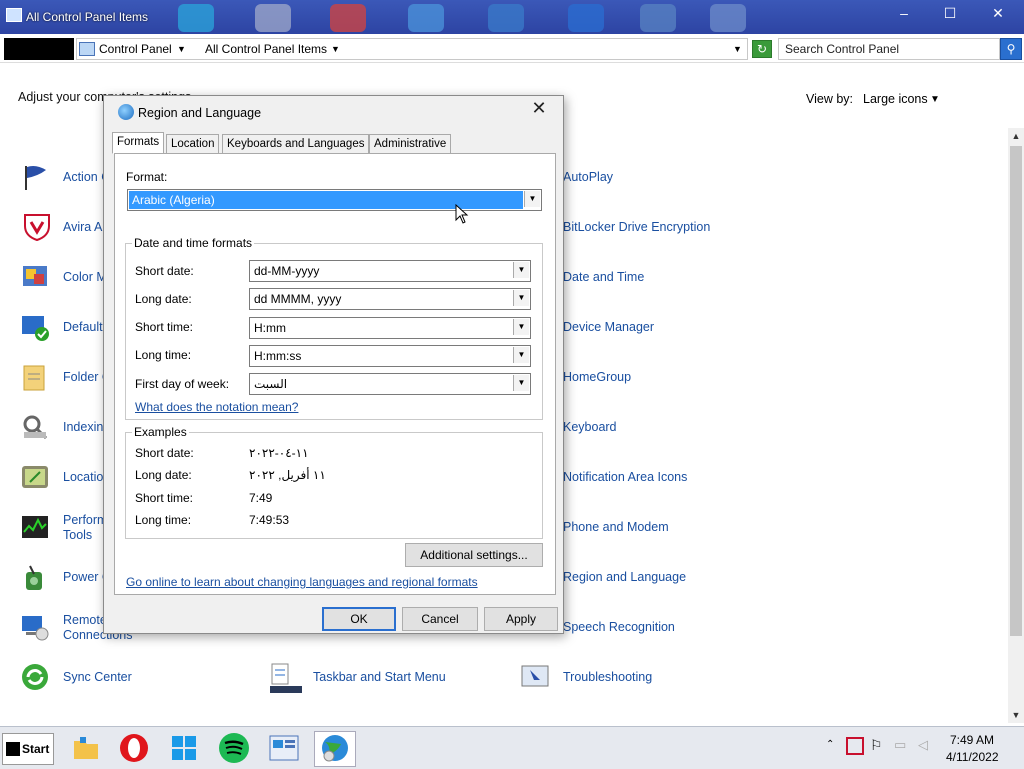 This screenshot has width=1024, height=769. What do you see at coordinates (830, 744) in the screenshot?
I see `tray-expand-icon: ⌃` at bounding box center [830, 744].